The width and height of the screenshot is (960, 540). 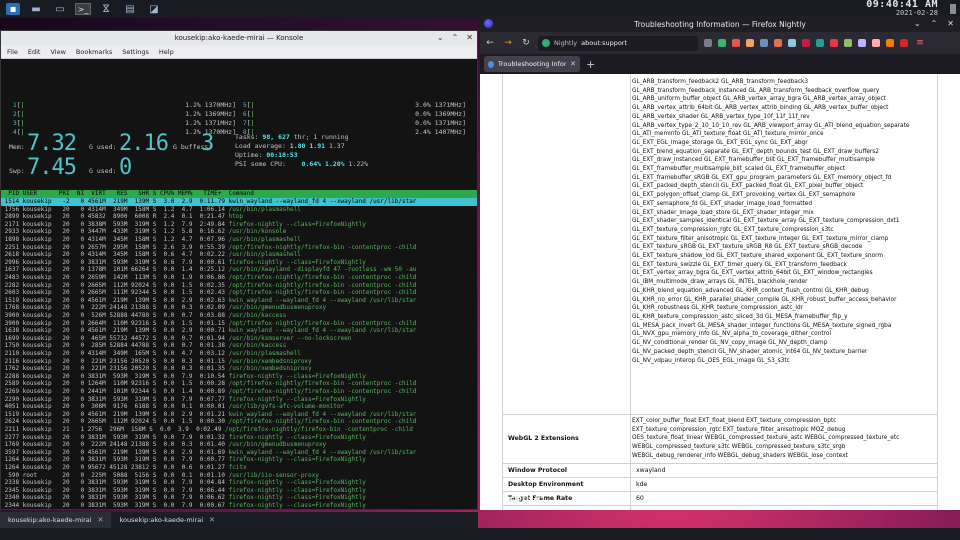 What do you see at coordinates (13, 9) in the screenshot?
I see `app-launcher-icon: ▪` at bounding box center [13, 9].